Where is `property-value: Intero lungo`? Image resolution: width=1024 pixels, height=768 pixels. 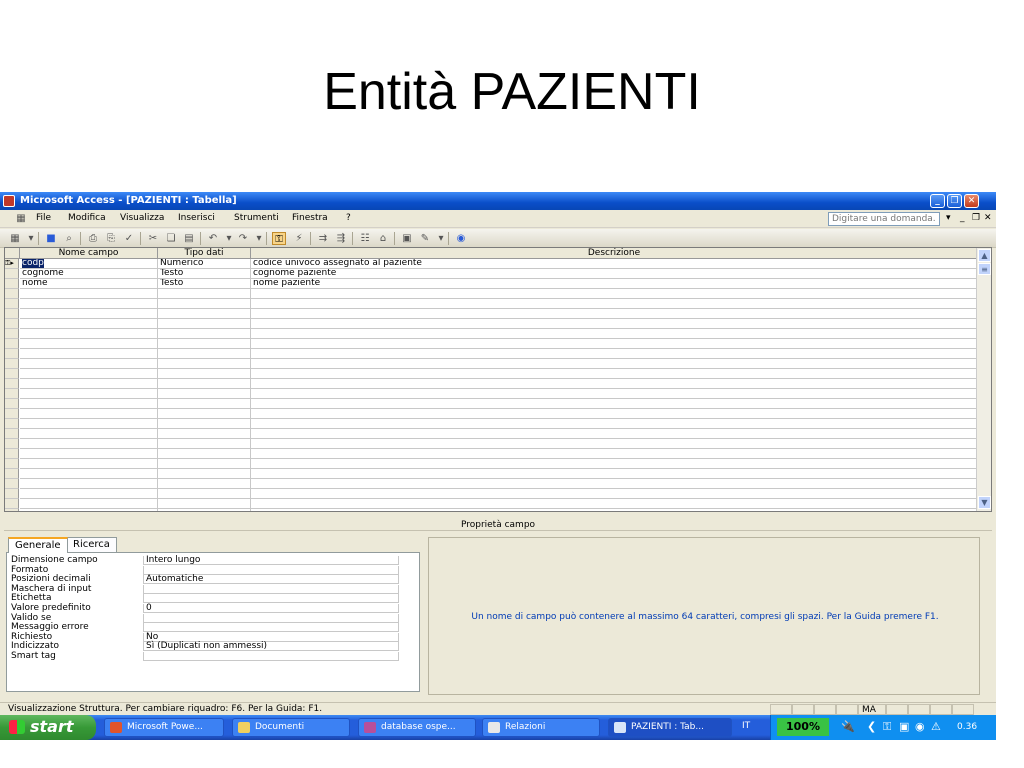 property-value: Intero lungo is located at coordinates (271, 560).